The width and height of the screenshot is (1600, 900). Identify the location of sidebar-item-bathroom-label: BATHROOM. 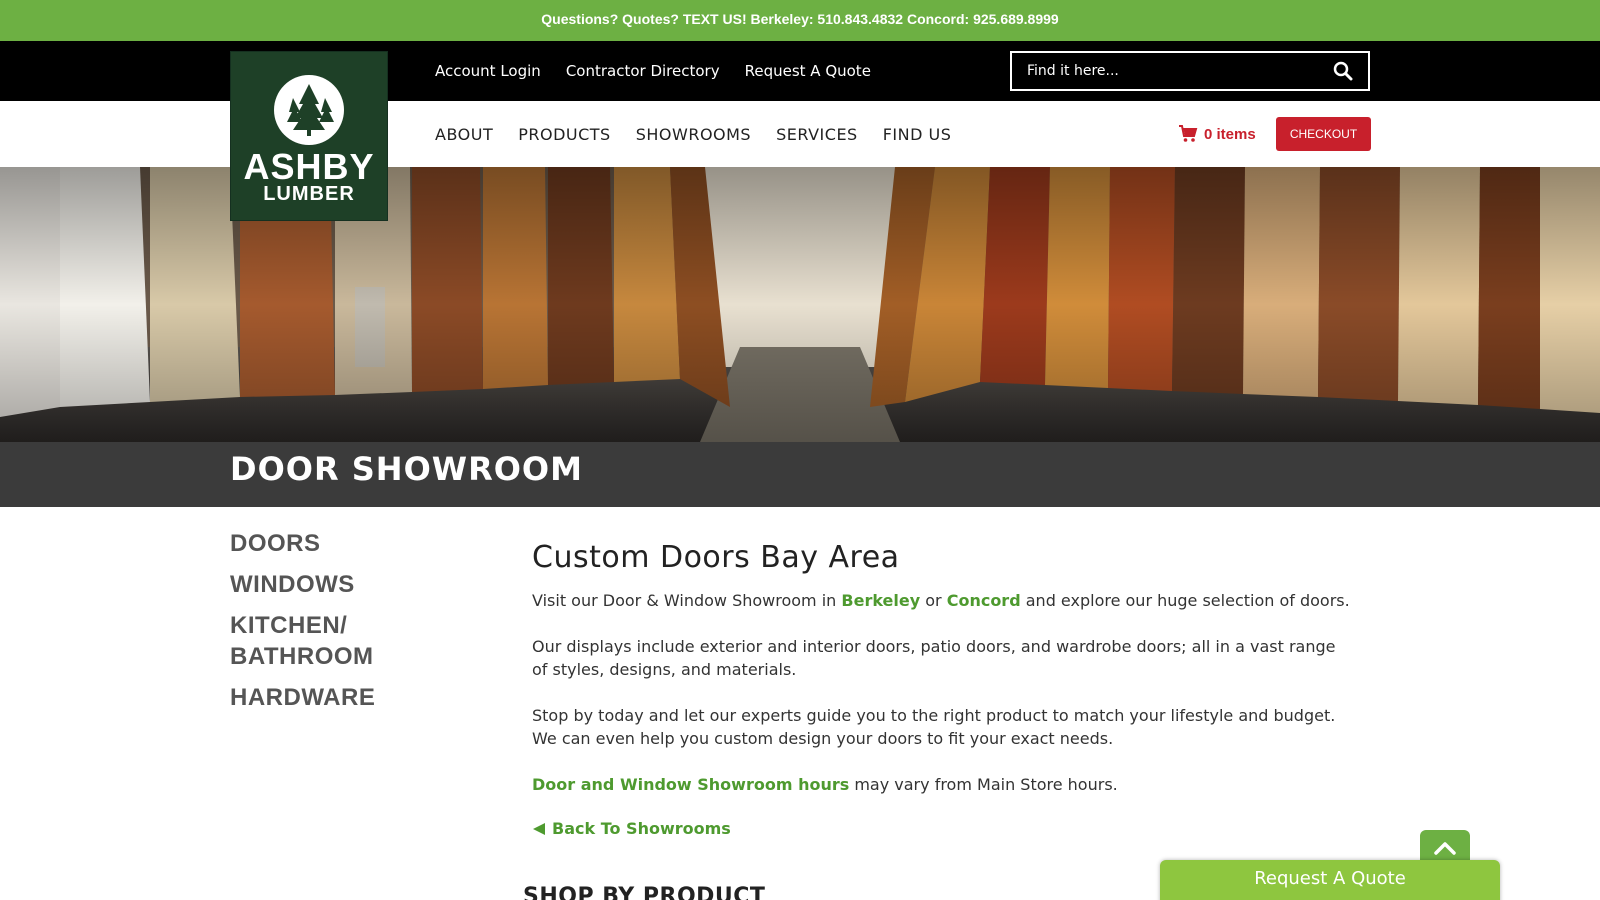
(302, 656).